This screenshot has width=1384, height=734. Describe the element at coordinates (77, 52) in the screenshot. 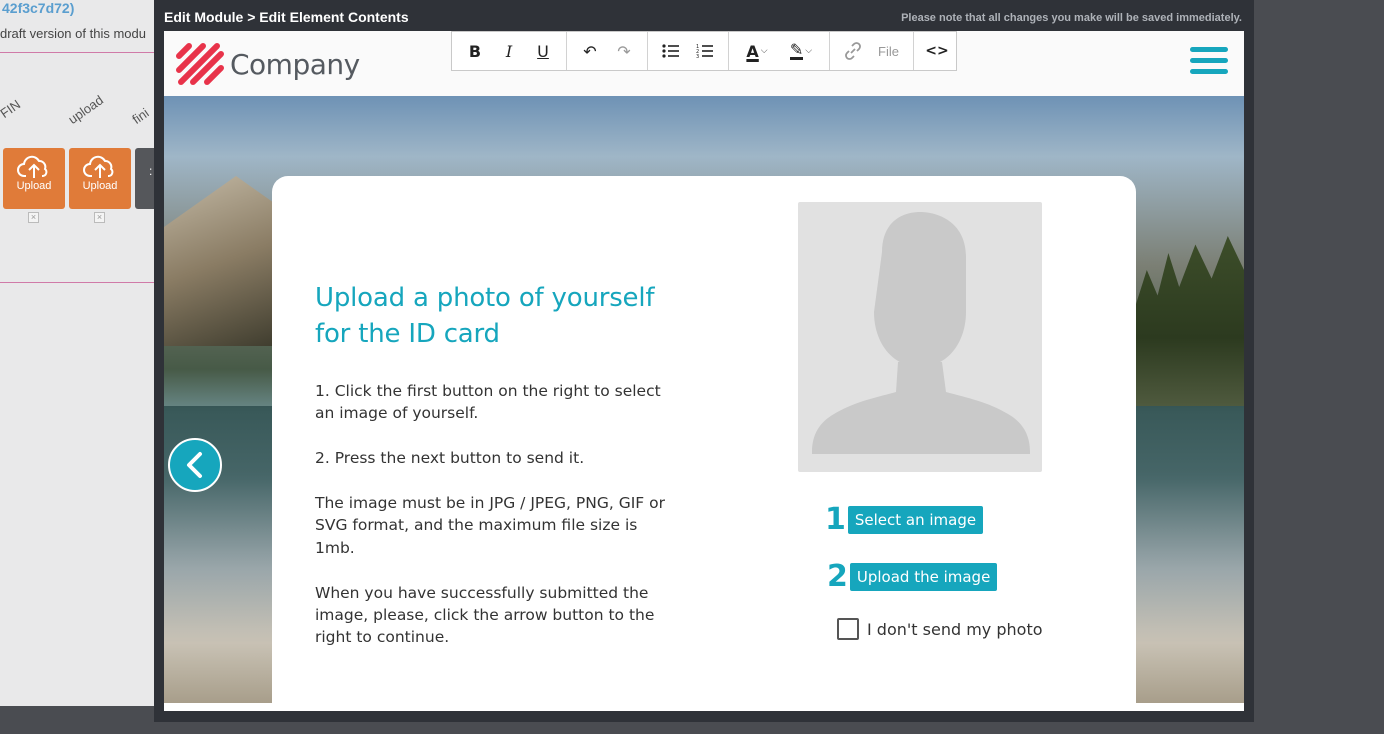

I see `divider-top` at that location.